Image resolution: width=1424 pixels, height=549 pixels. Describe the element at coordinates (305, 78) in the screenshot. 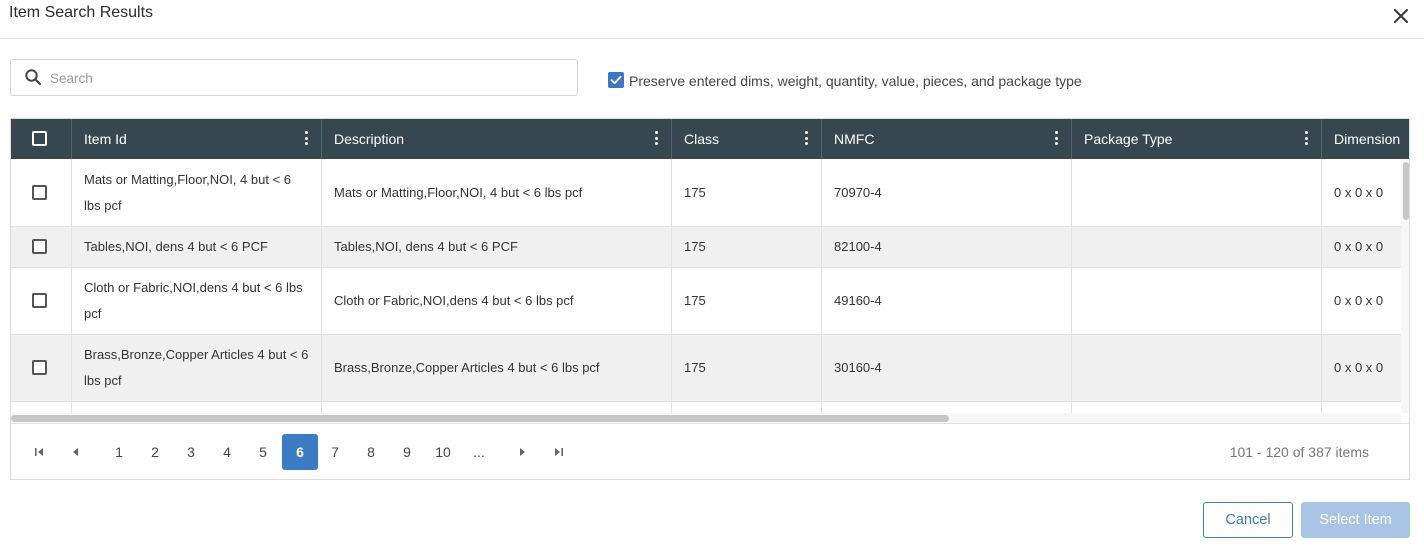

I see `search-input` at that location.